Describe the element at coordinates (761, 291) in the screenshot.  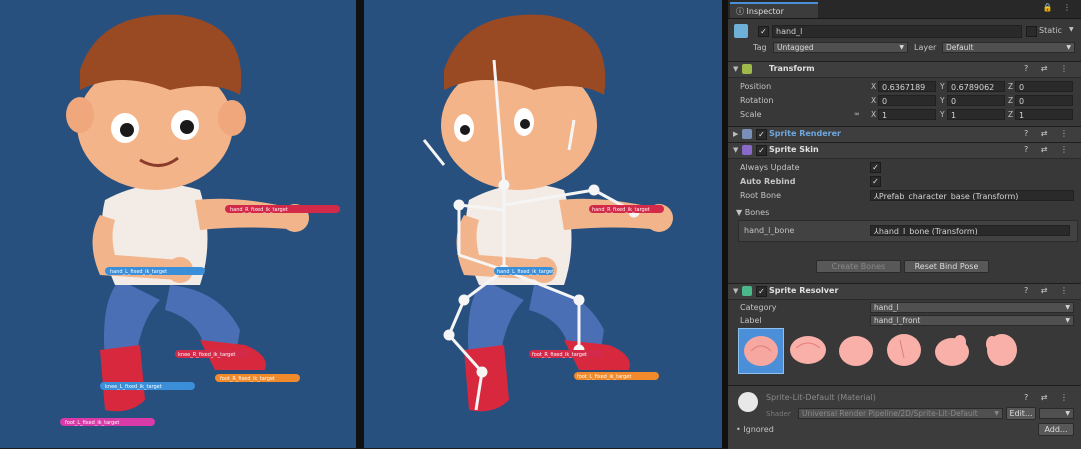
I see `sprite-resolver-enabled-checkbox: ✓` at that location.